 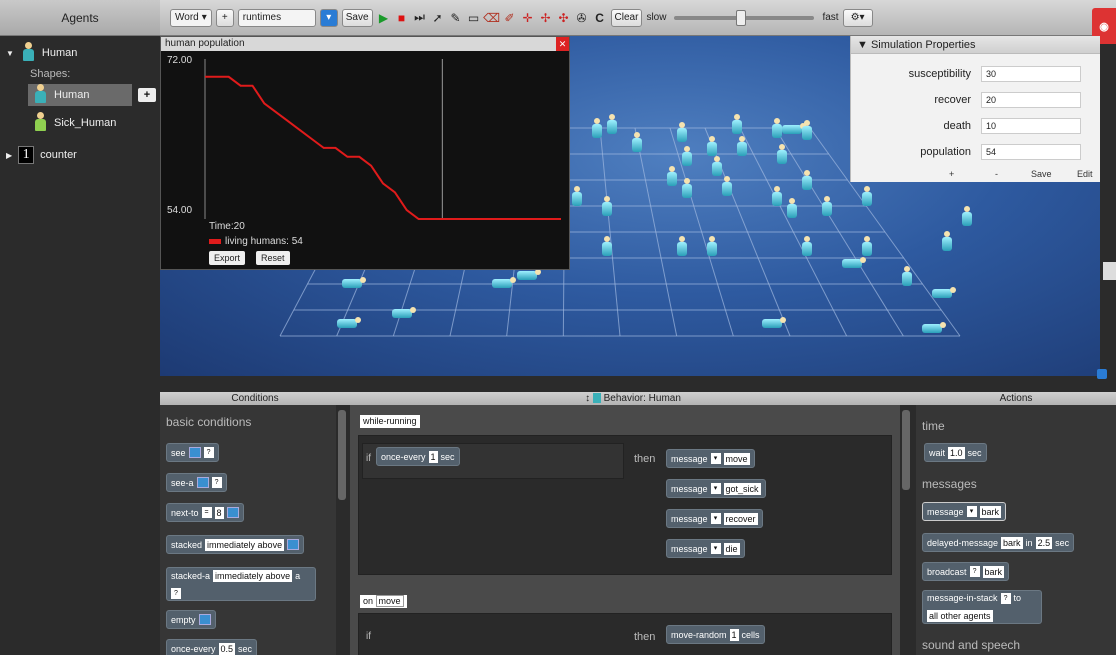 What do you see at coordinates (1102, 374) in the screenshot?
I see `grid-checkbox` at bounding box center [1102, 374].